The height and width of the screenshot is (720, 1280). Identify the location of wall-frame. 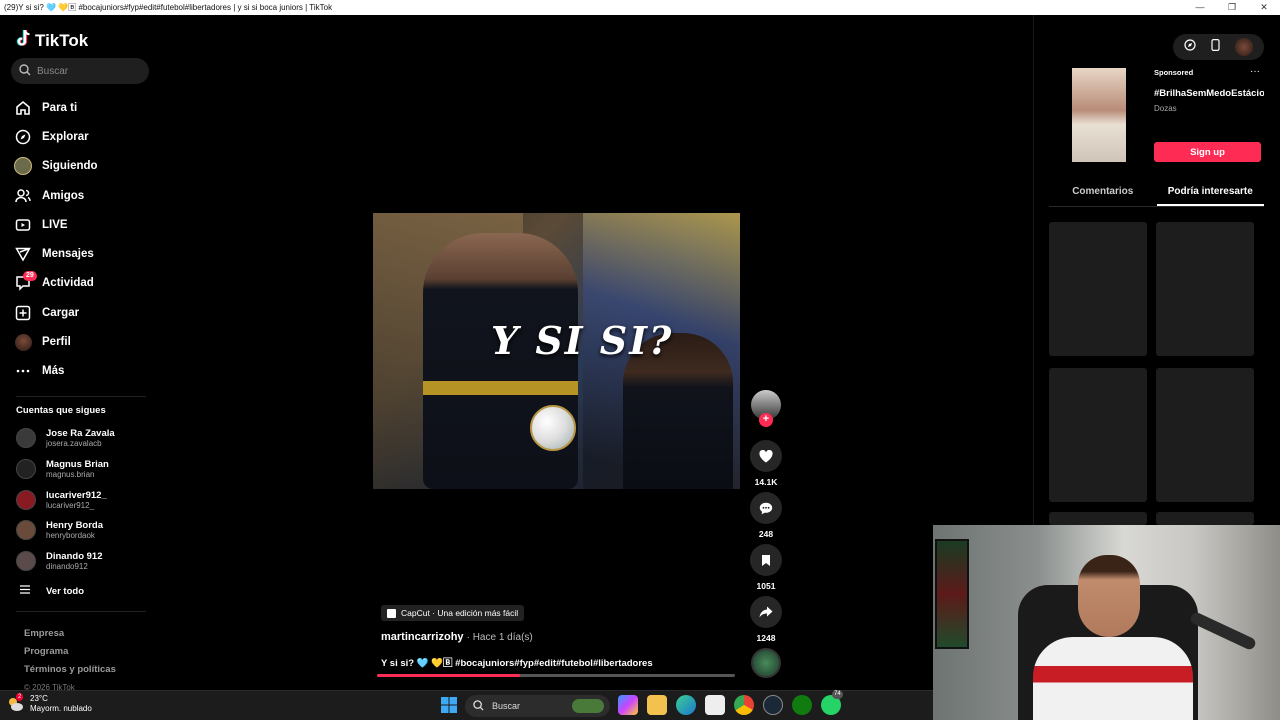
(952, 594).